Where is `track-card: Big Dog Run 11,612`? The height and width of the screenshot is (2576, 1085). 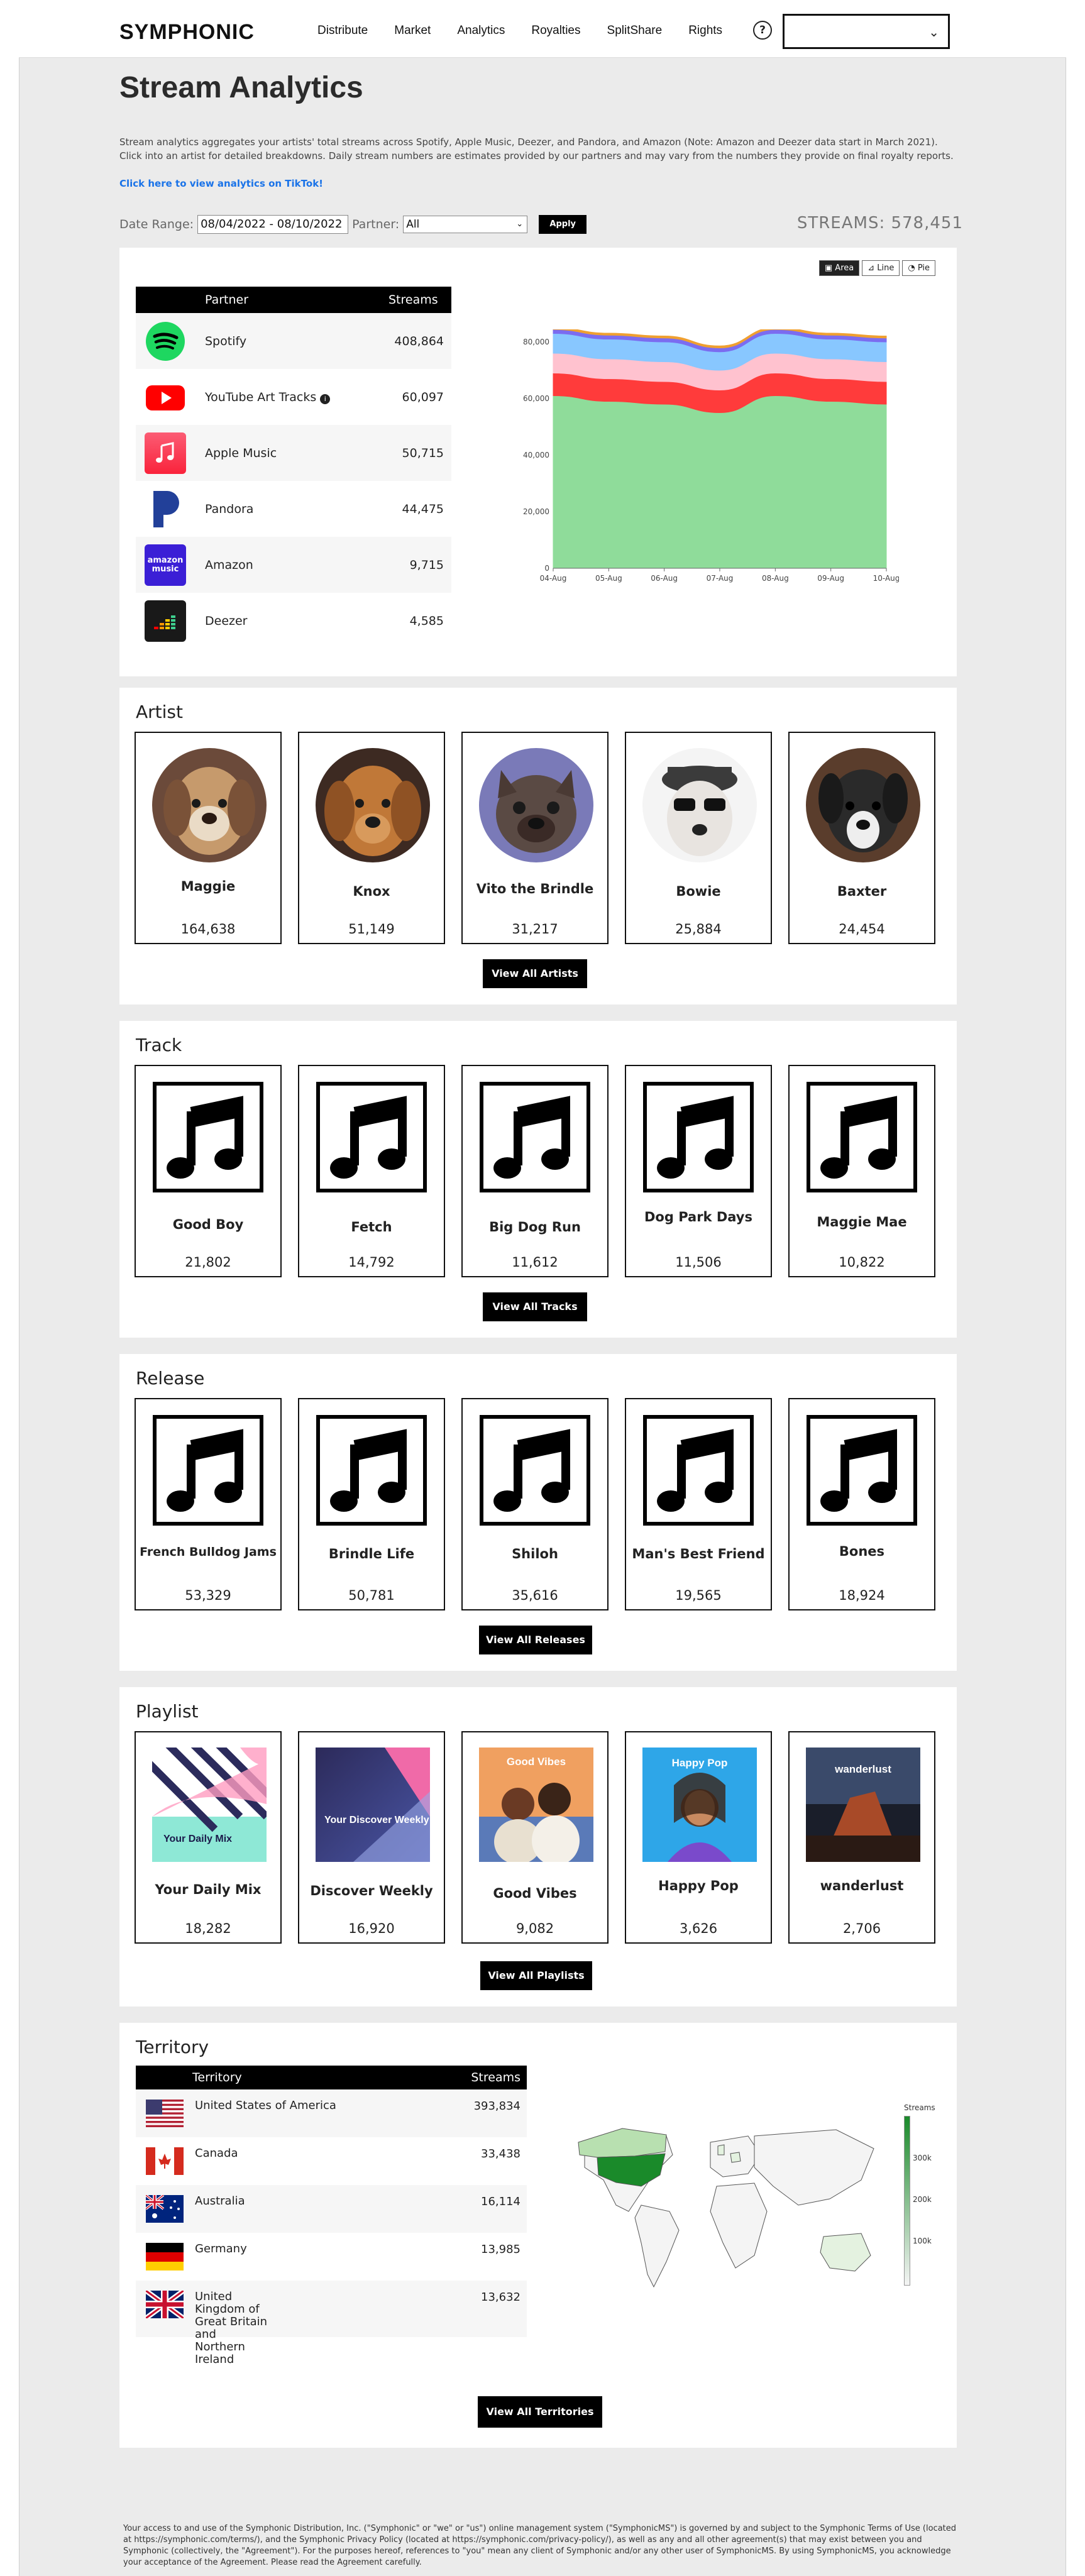
track-card: Big Dog Run 11,612 is located at coordinates (535, 1171).